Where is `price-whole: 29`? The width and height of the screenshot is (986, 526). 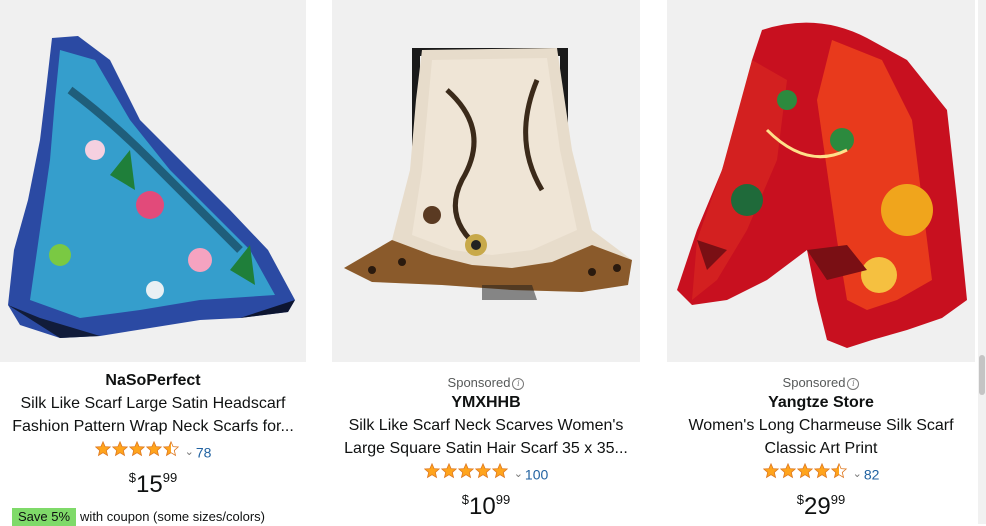
price-whole: 29 is located at coordinates (817, 506).